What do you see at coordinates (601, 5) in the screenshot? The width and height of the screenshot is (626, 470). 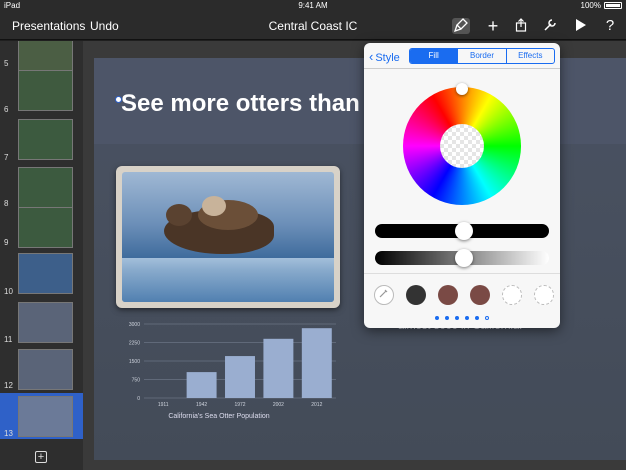 I see `battery-status: 100%` at bounding box center [601, 5].